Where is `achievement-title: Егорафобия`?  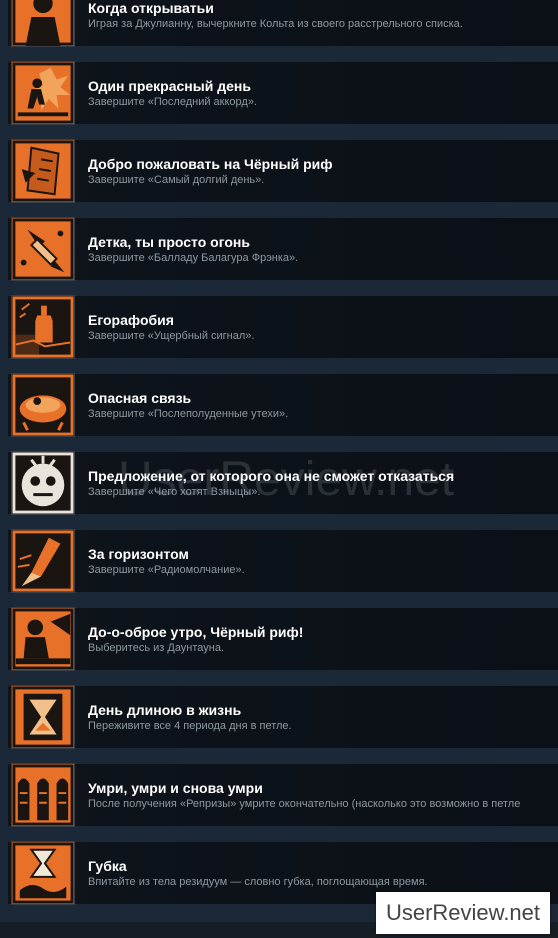
achievement-title: Егорафобия is located at coordinates (131, 320).